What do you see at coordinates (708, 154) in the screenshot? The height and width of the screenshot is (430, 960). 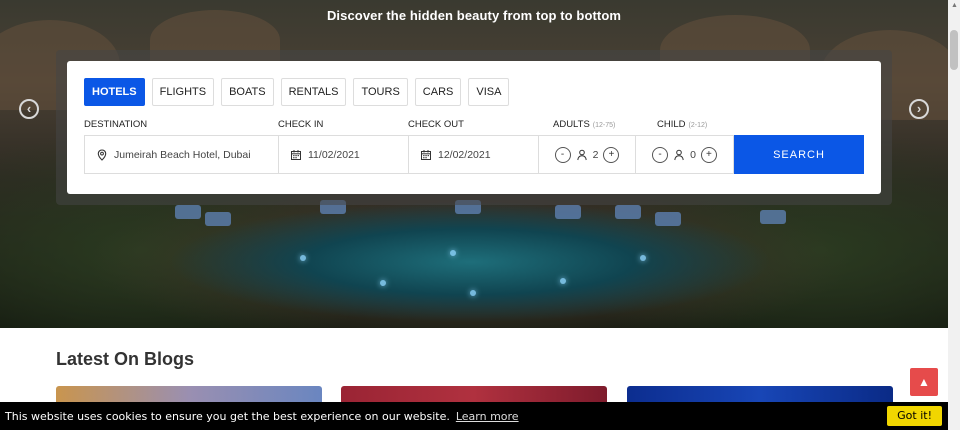 I see `child-plus-button: +` at bounding box center [708, 154].